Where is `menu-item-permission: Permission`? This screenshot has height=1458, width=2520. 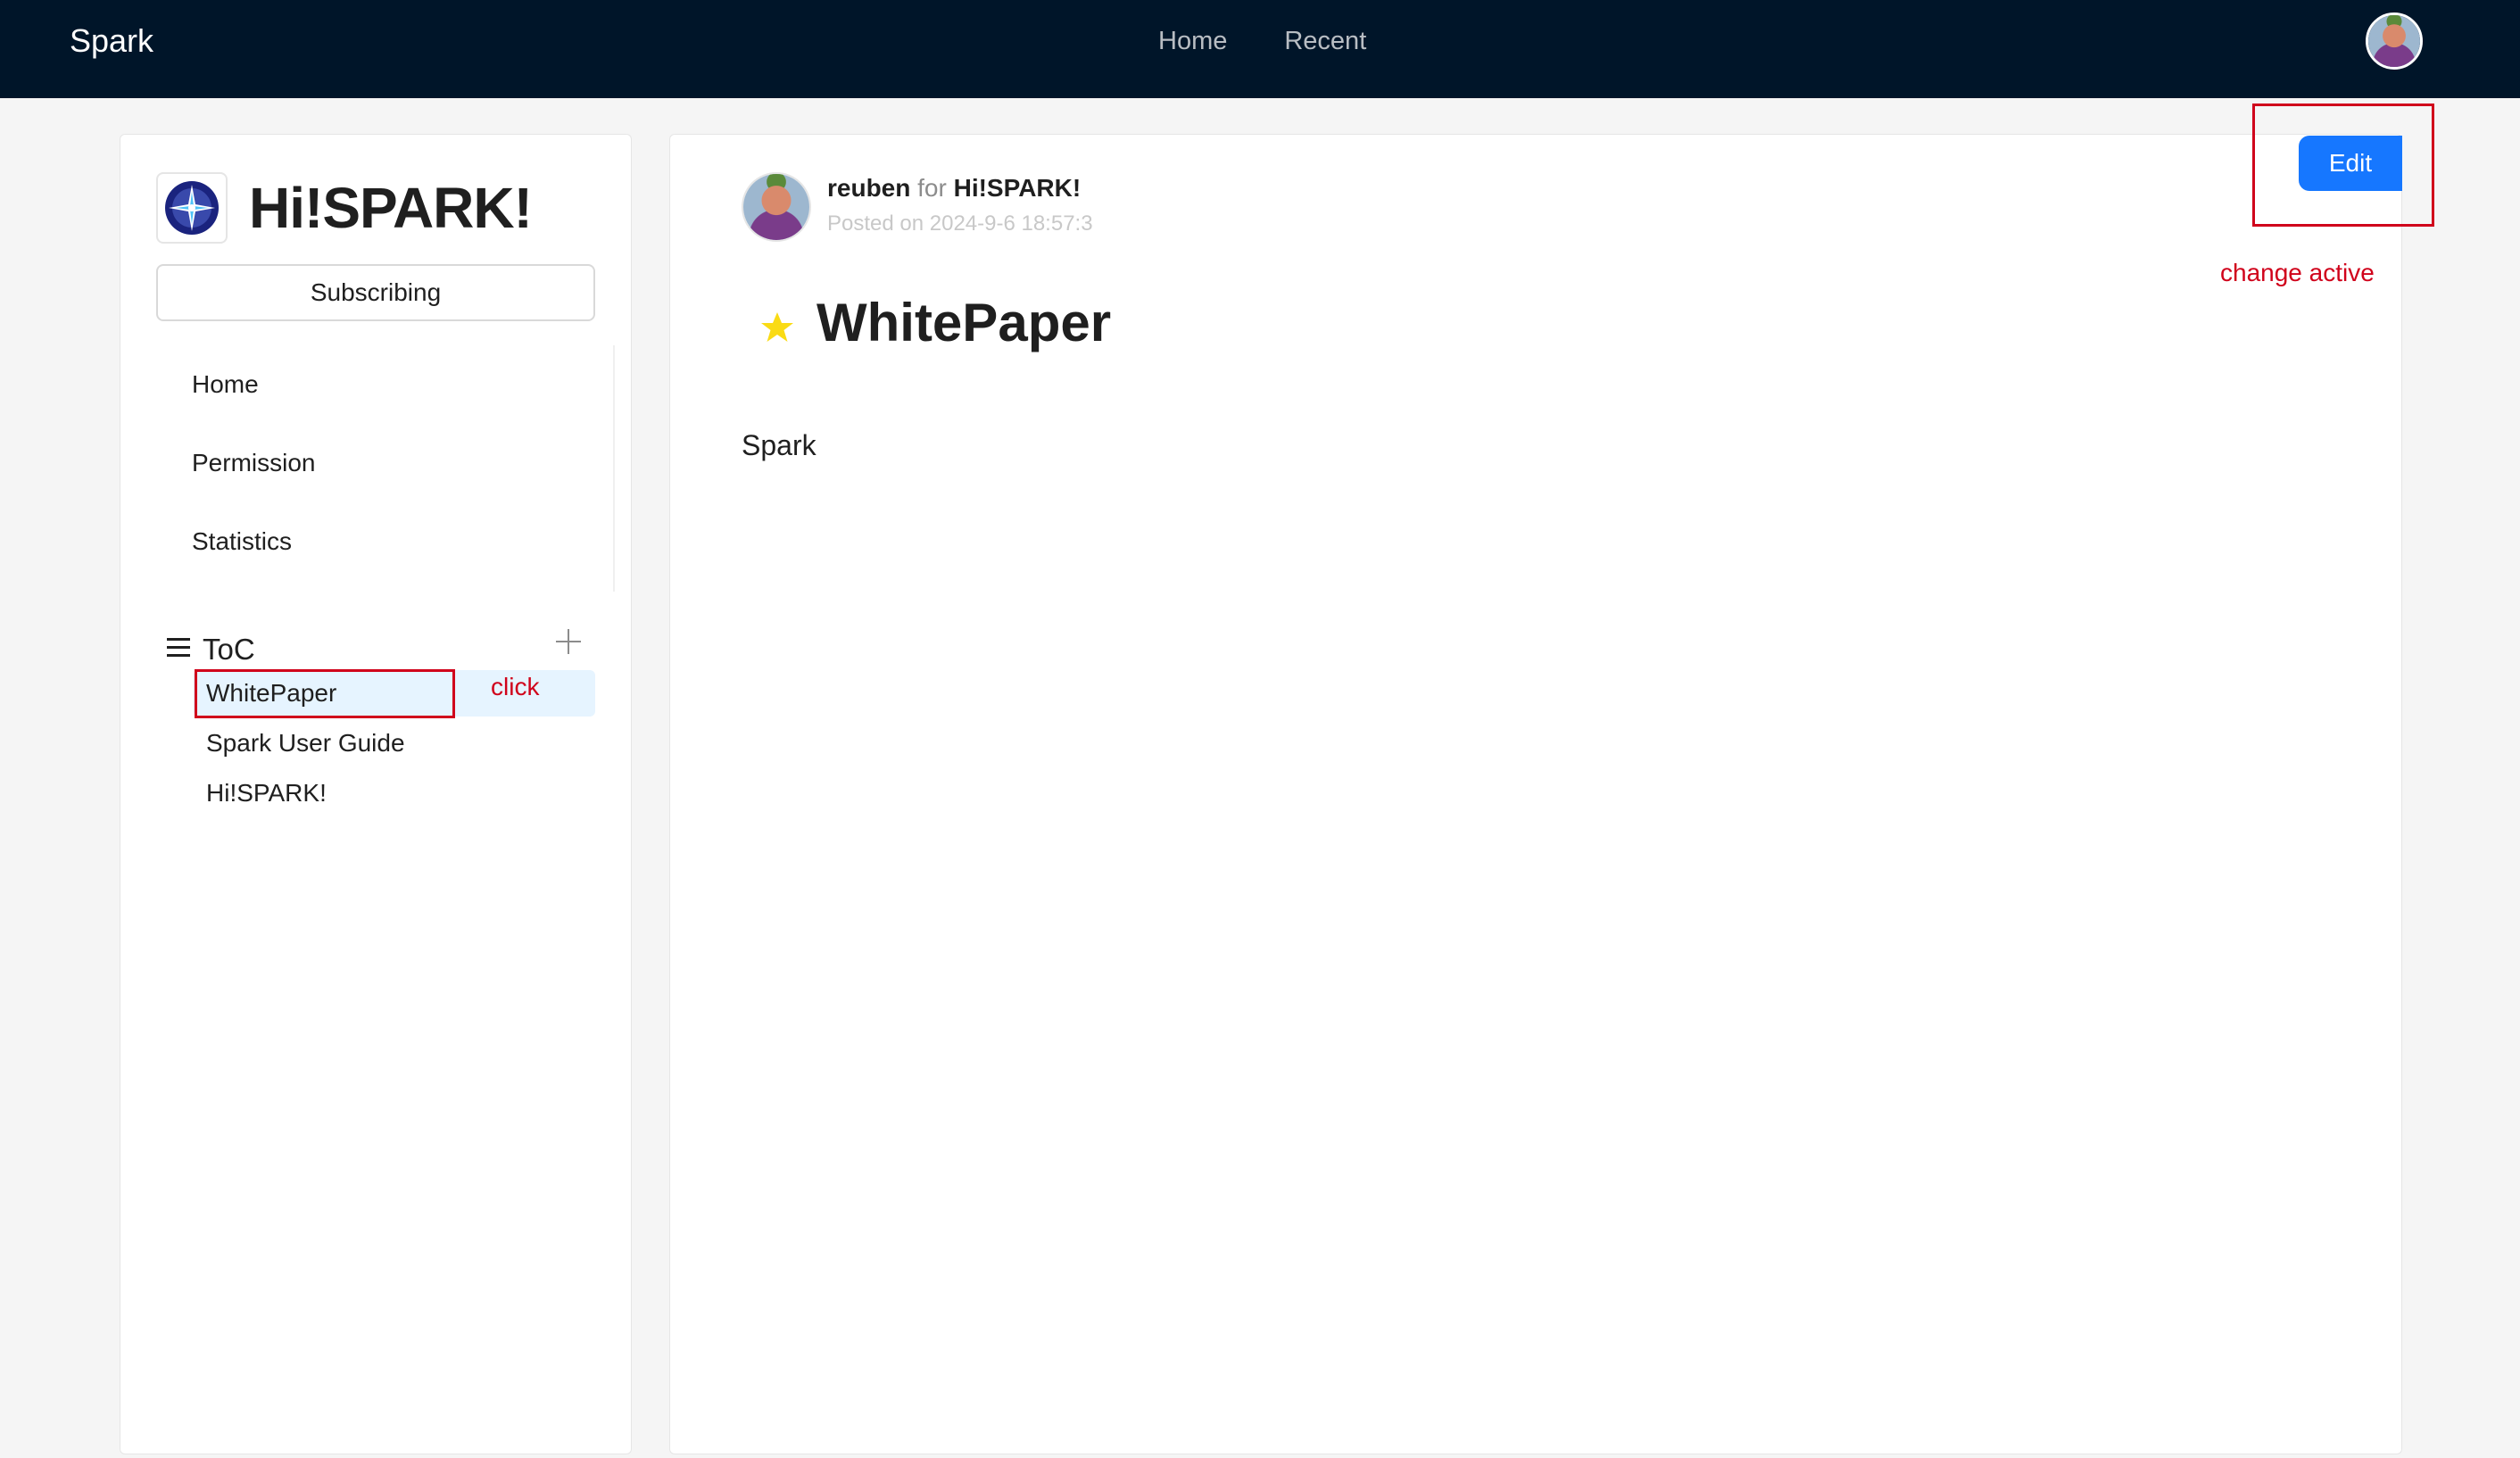
menu-item-permission: Permission is located at coordinates (366, 463).